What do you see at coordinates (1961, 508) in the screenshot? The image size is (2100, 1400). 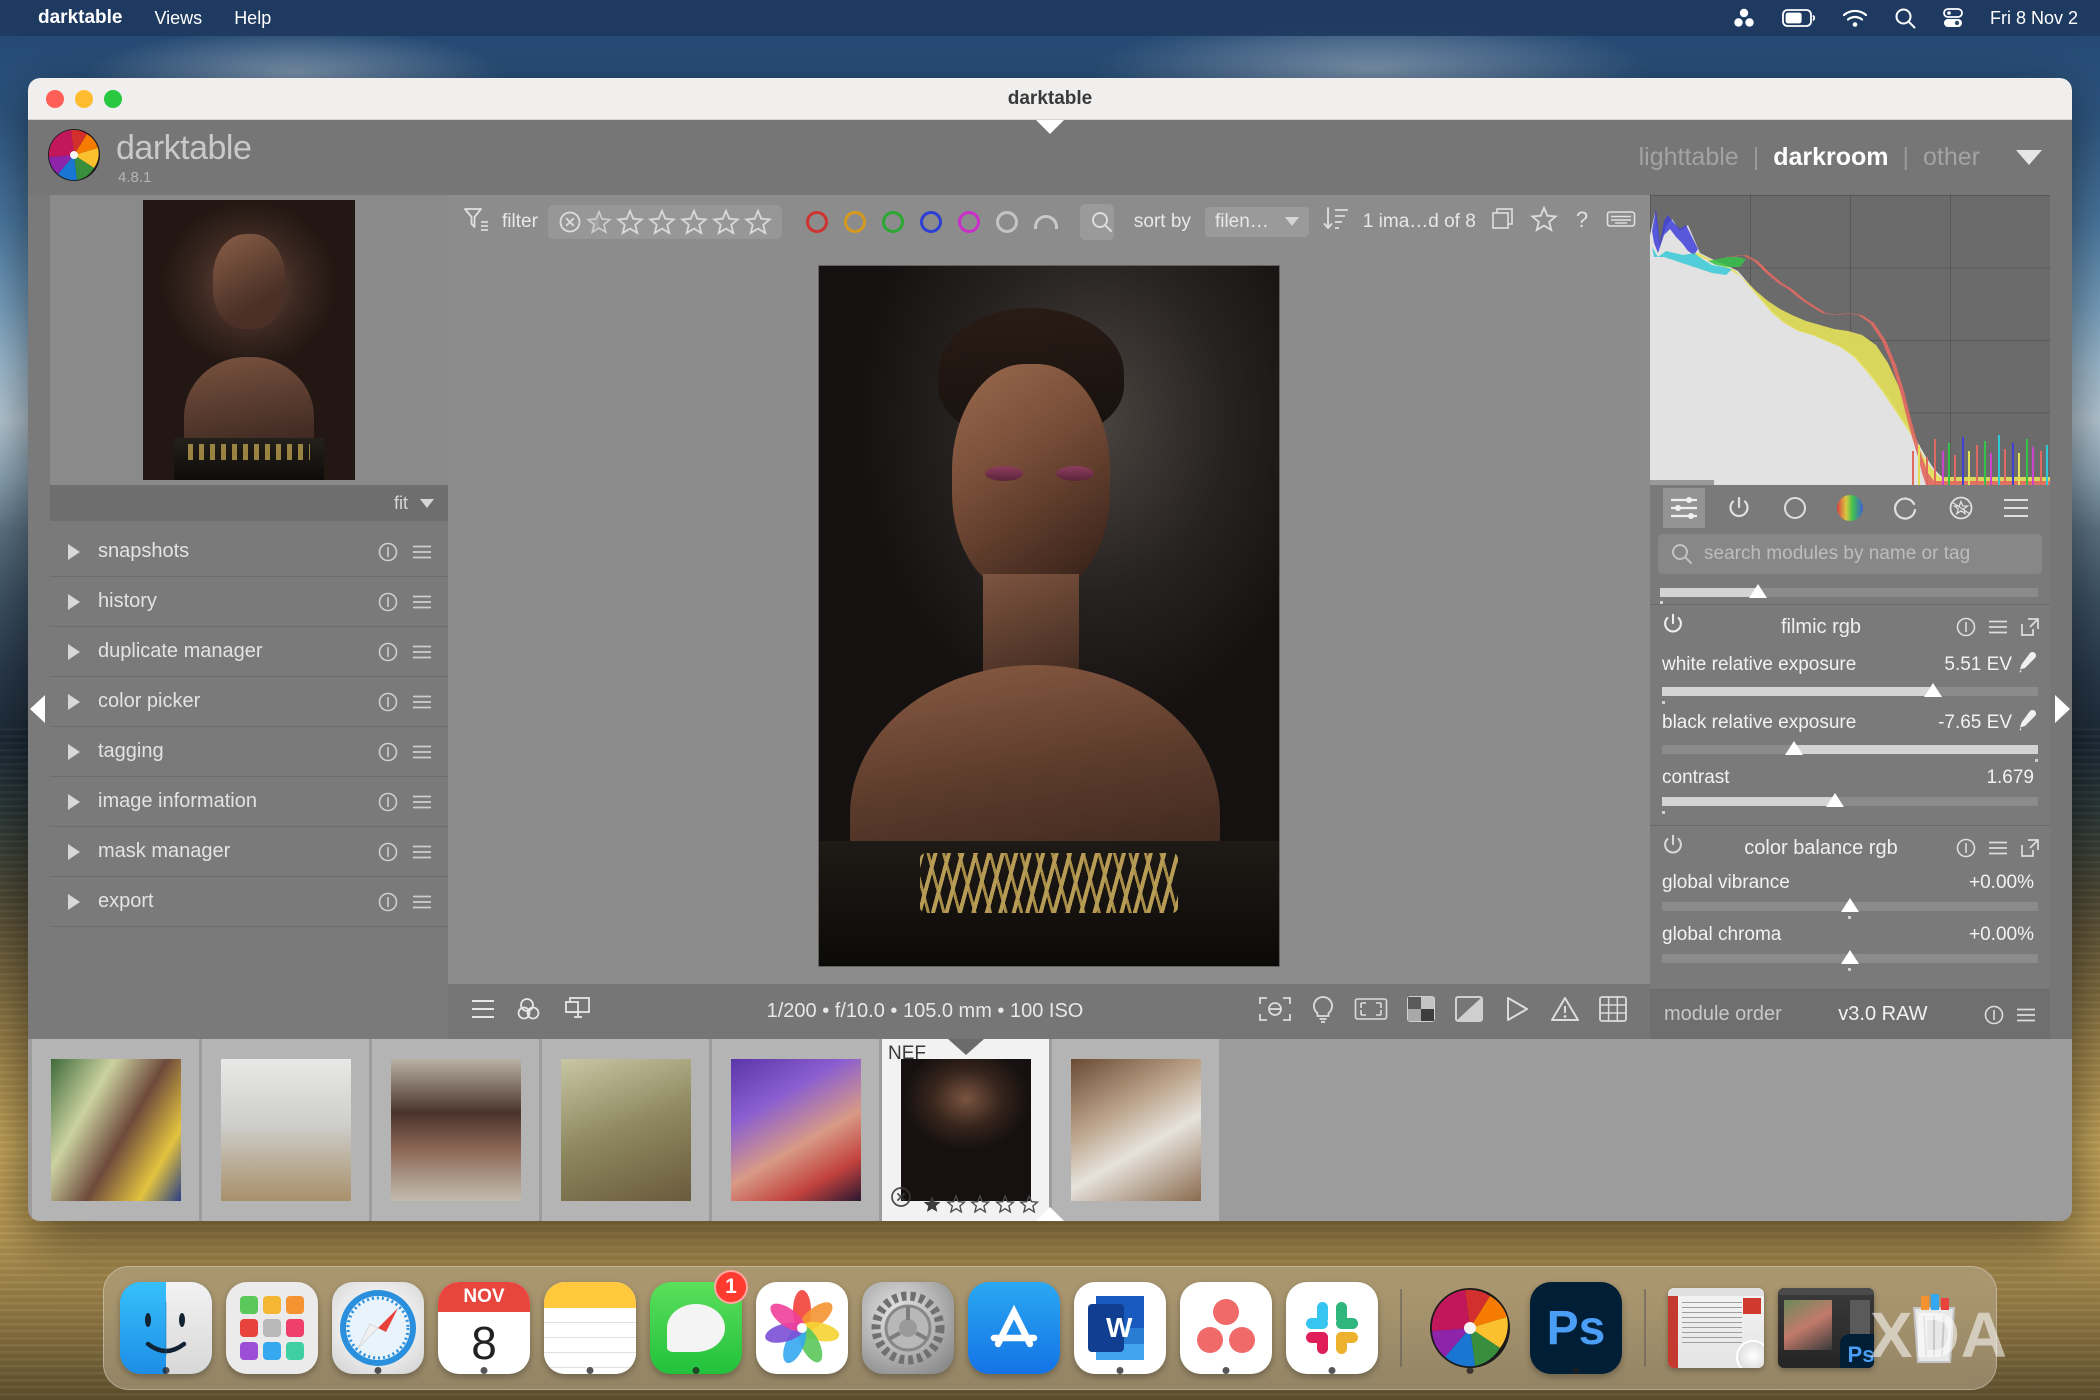 I see `tab-effects-modules` at bounding box center [1961, 508].